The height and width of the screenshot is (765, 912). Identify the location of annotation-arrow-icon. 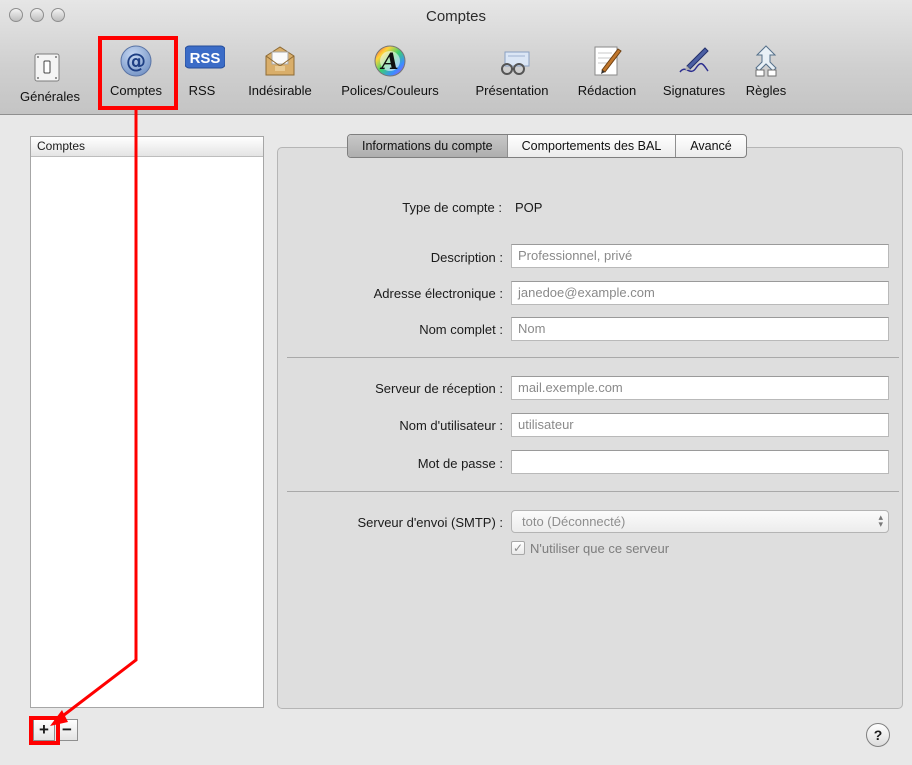
(94, 418).